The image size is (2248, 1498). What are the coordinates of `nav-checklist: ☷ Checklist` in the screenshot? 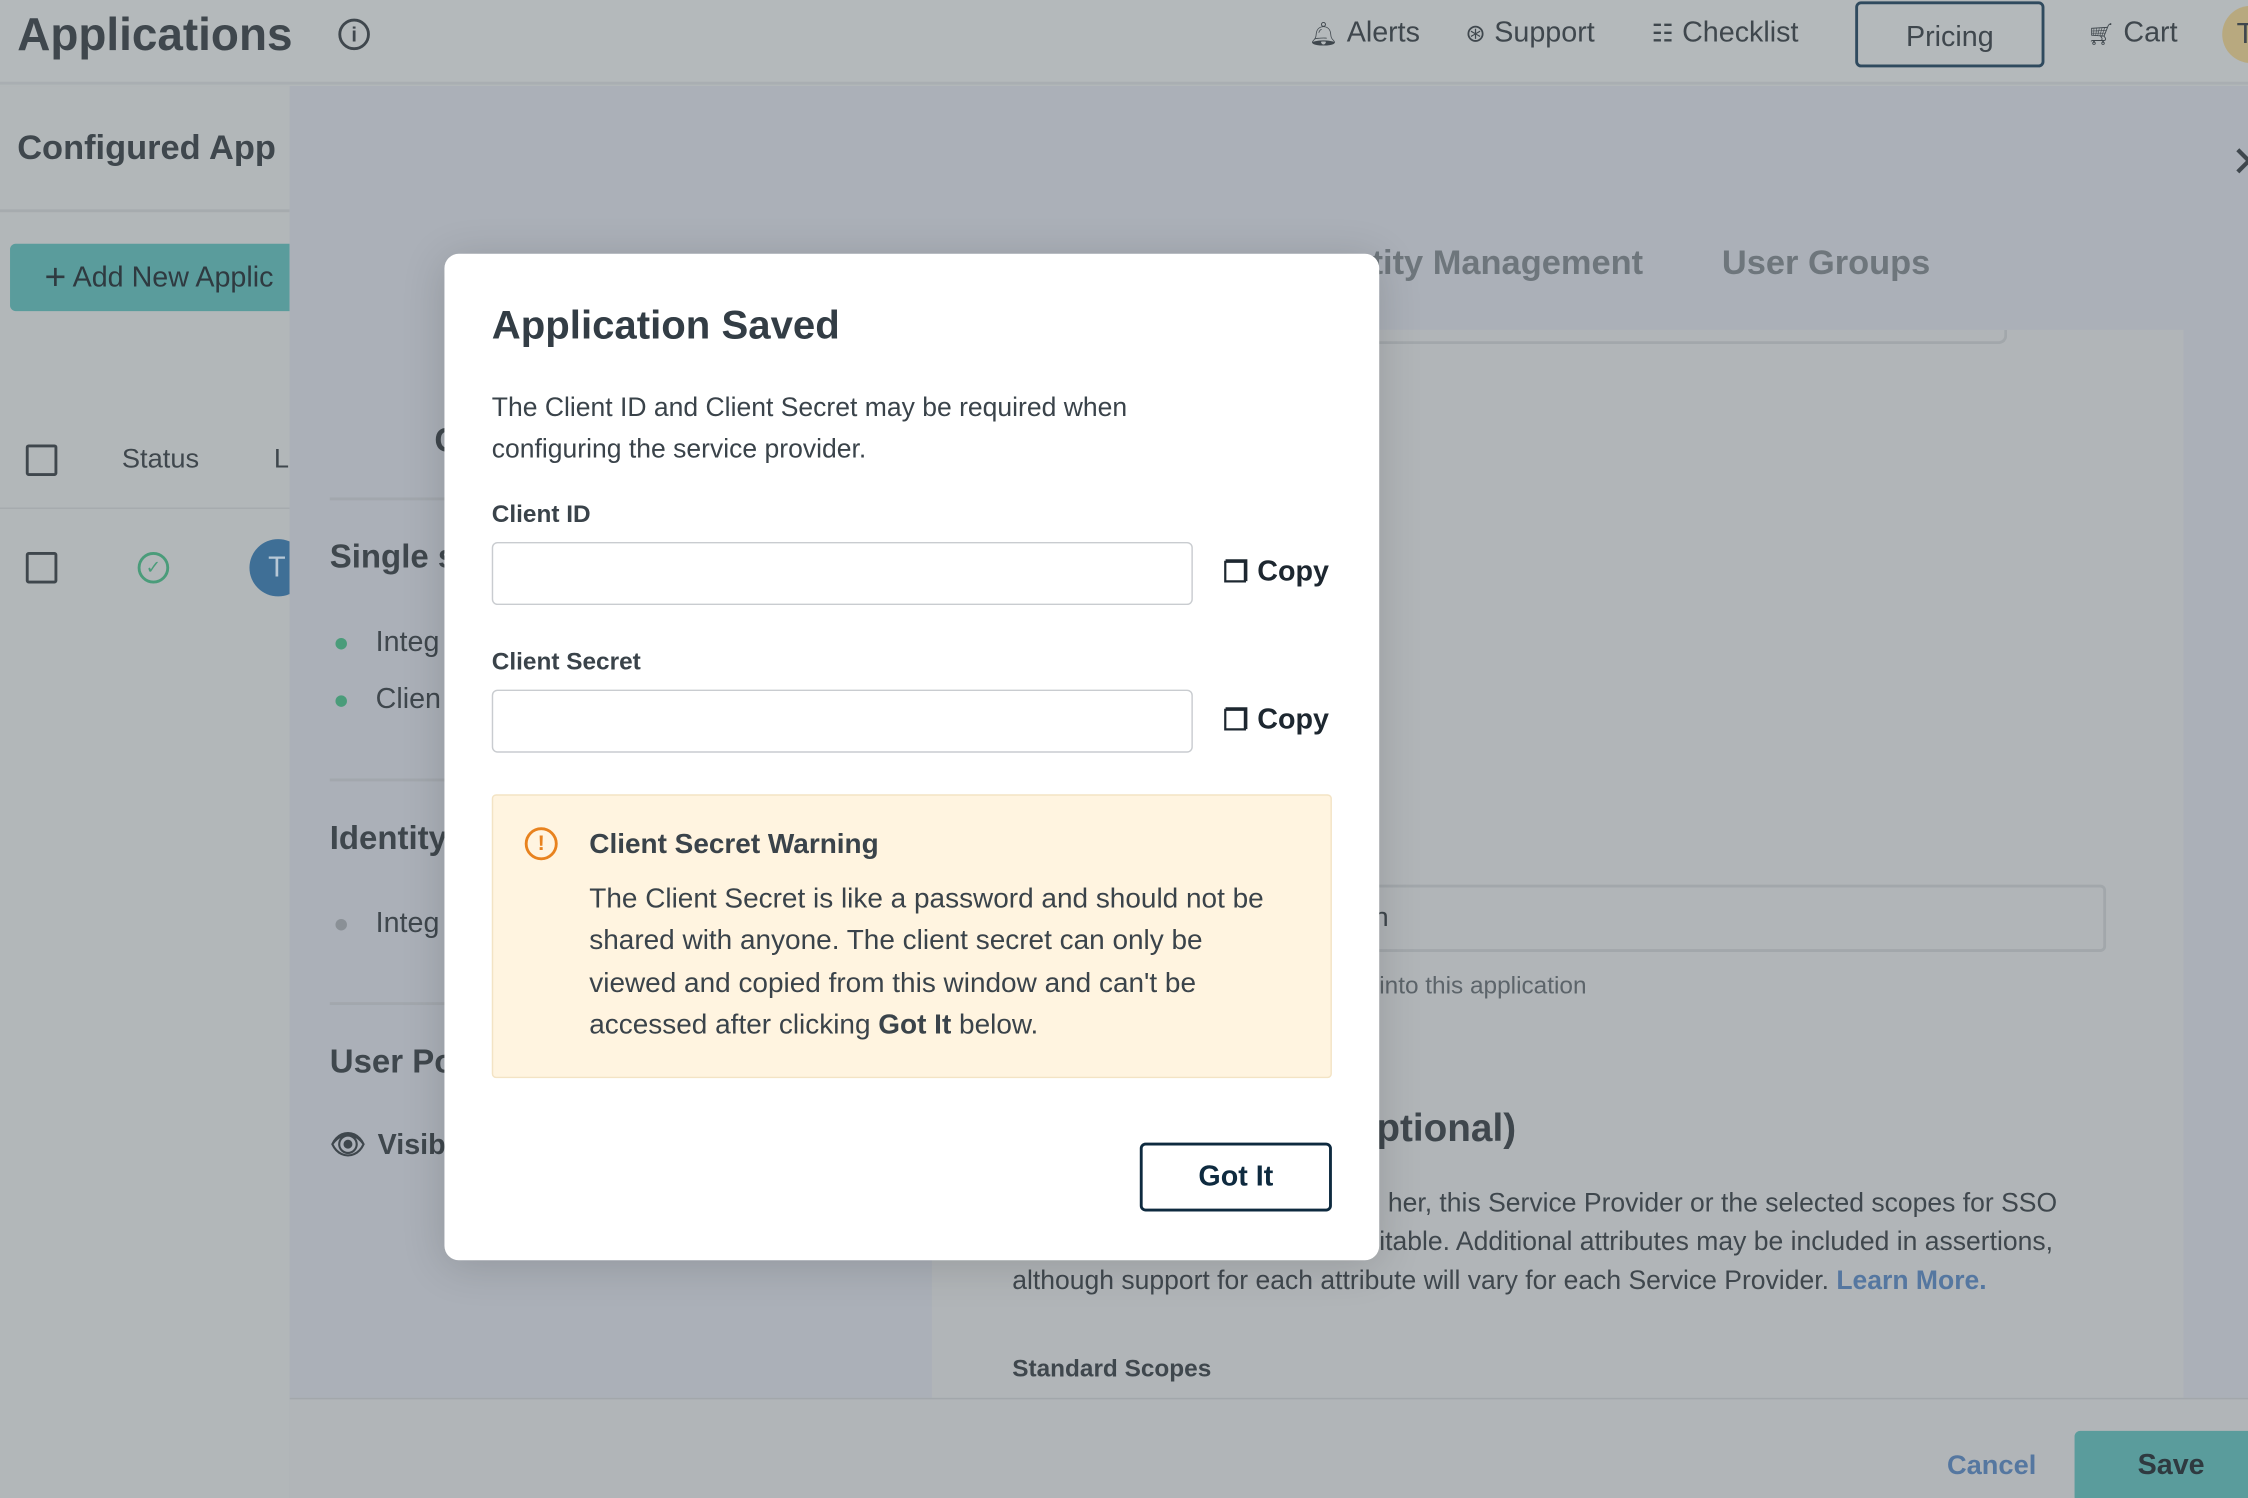 It's located at (1725, 33).